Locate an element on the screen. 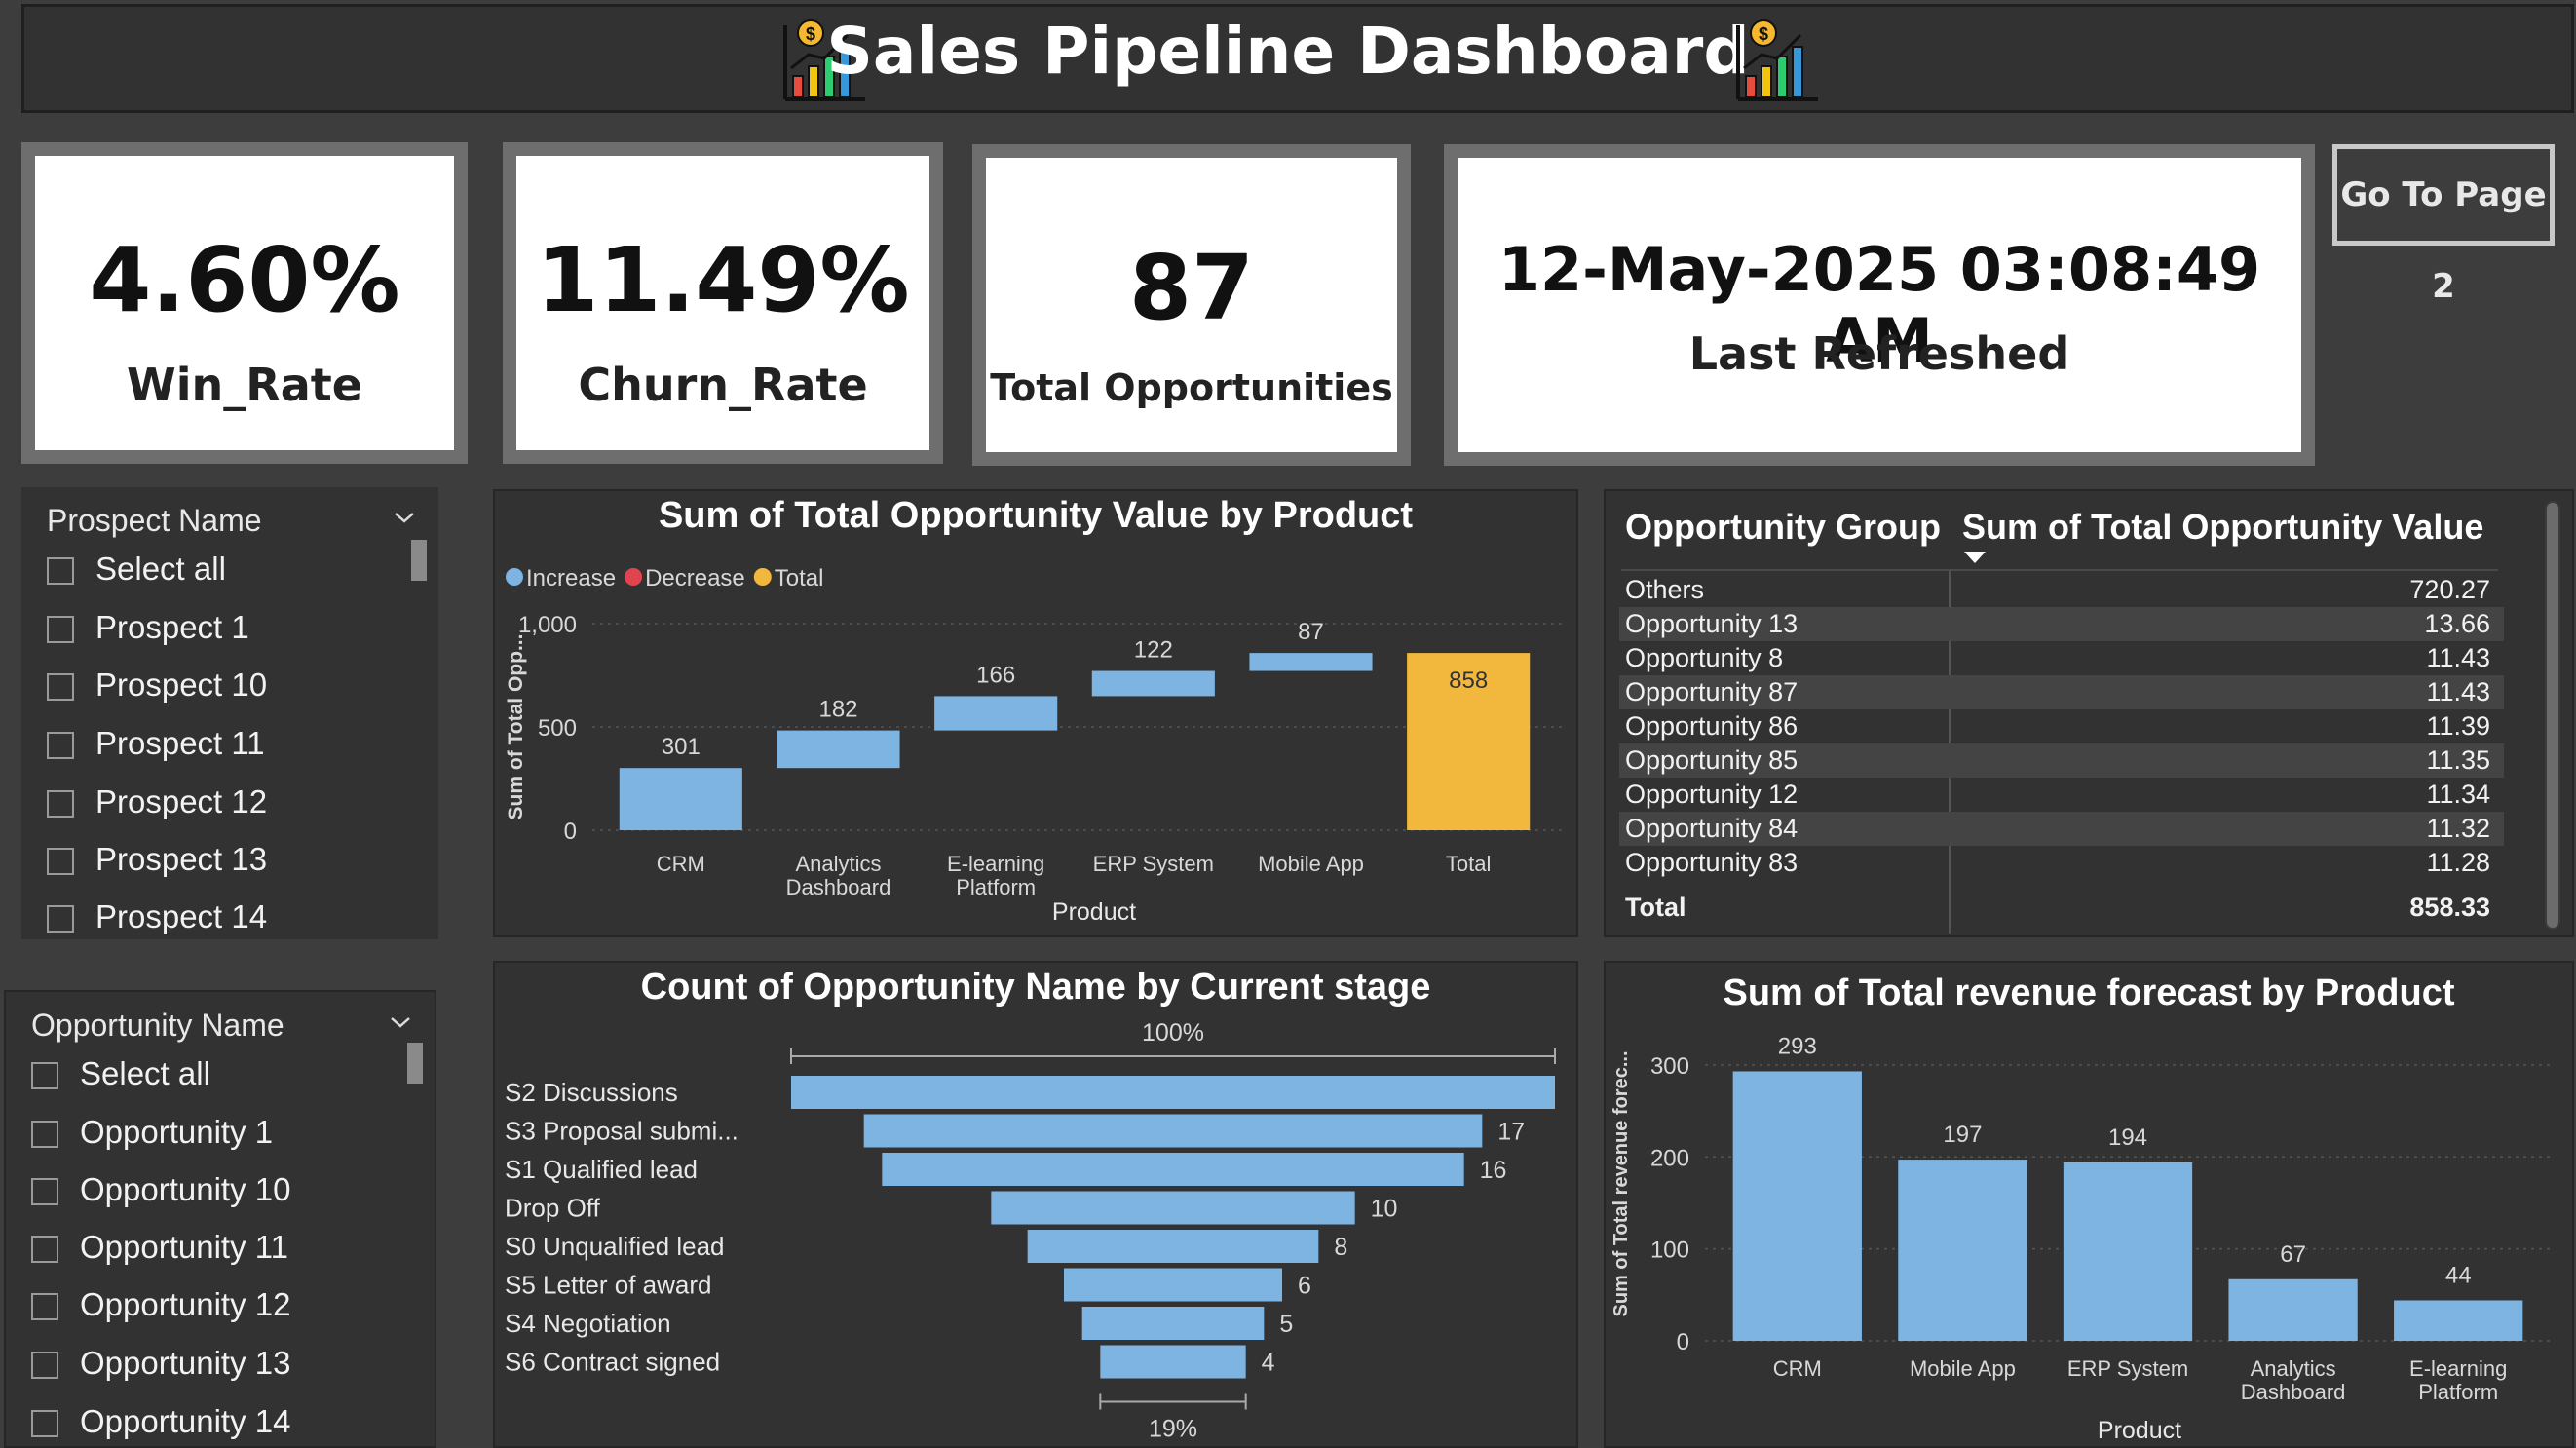 Image resolution: width=2576 pixels, height=1448 pixels. funnel-top-percent: 100% is located at coordinates (1173, 1033).